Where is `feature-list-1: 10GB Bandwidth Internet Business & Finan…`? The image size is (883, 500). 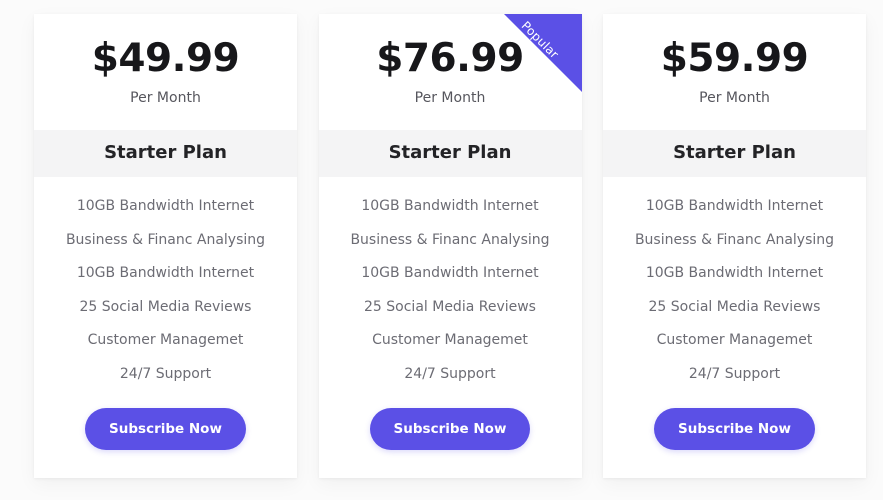
feature-list-1: 10GB Bandwidth Internet Business & Finan… is located at coordinates (165, 288).